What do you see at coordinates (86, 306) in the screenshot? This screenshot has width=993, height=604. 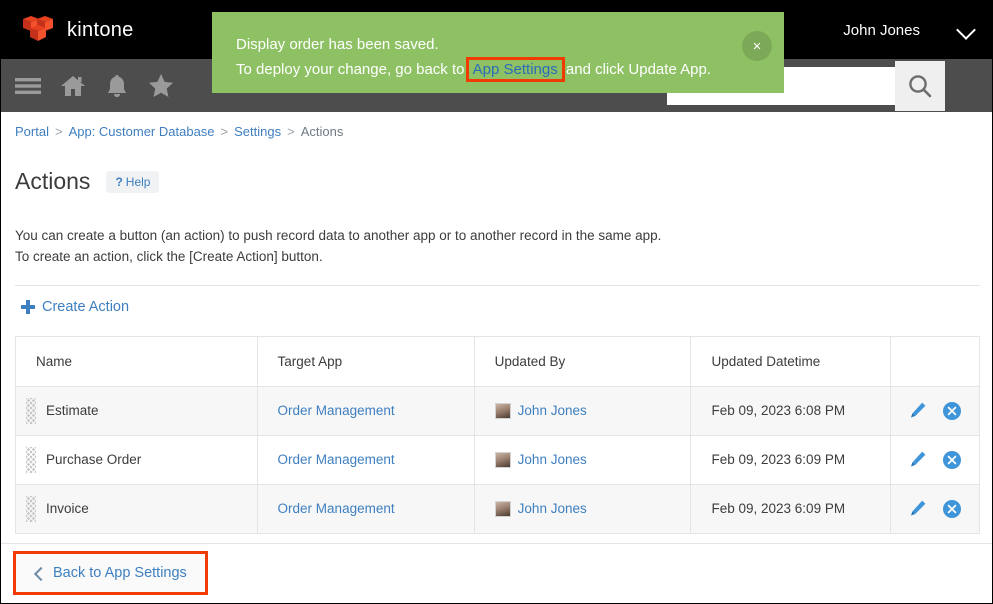 I see `create-action-label: Create Action` at bounding box center [86, 306].